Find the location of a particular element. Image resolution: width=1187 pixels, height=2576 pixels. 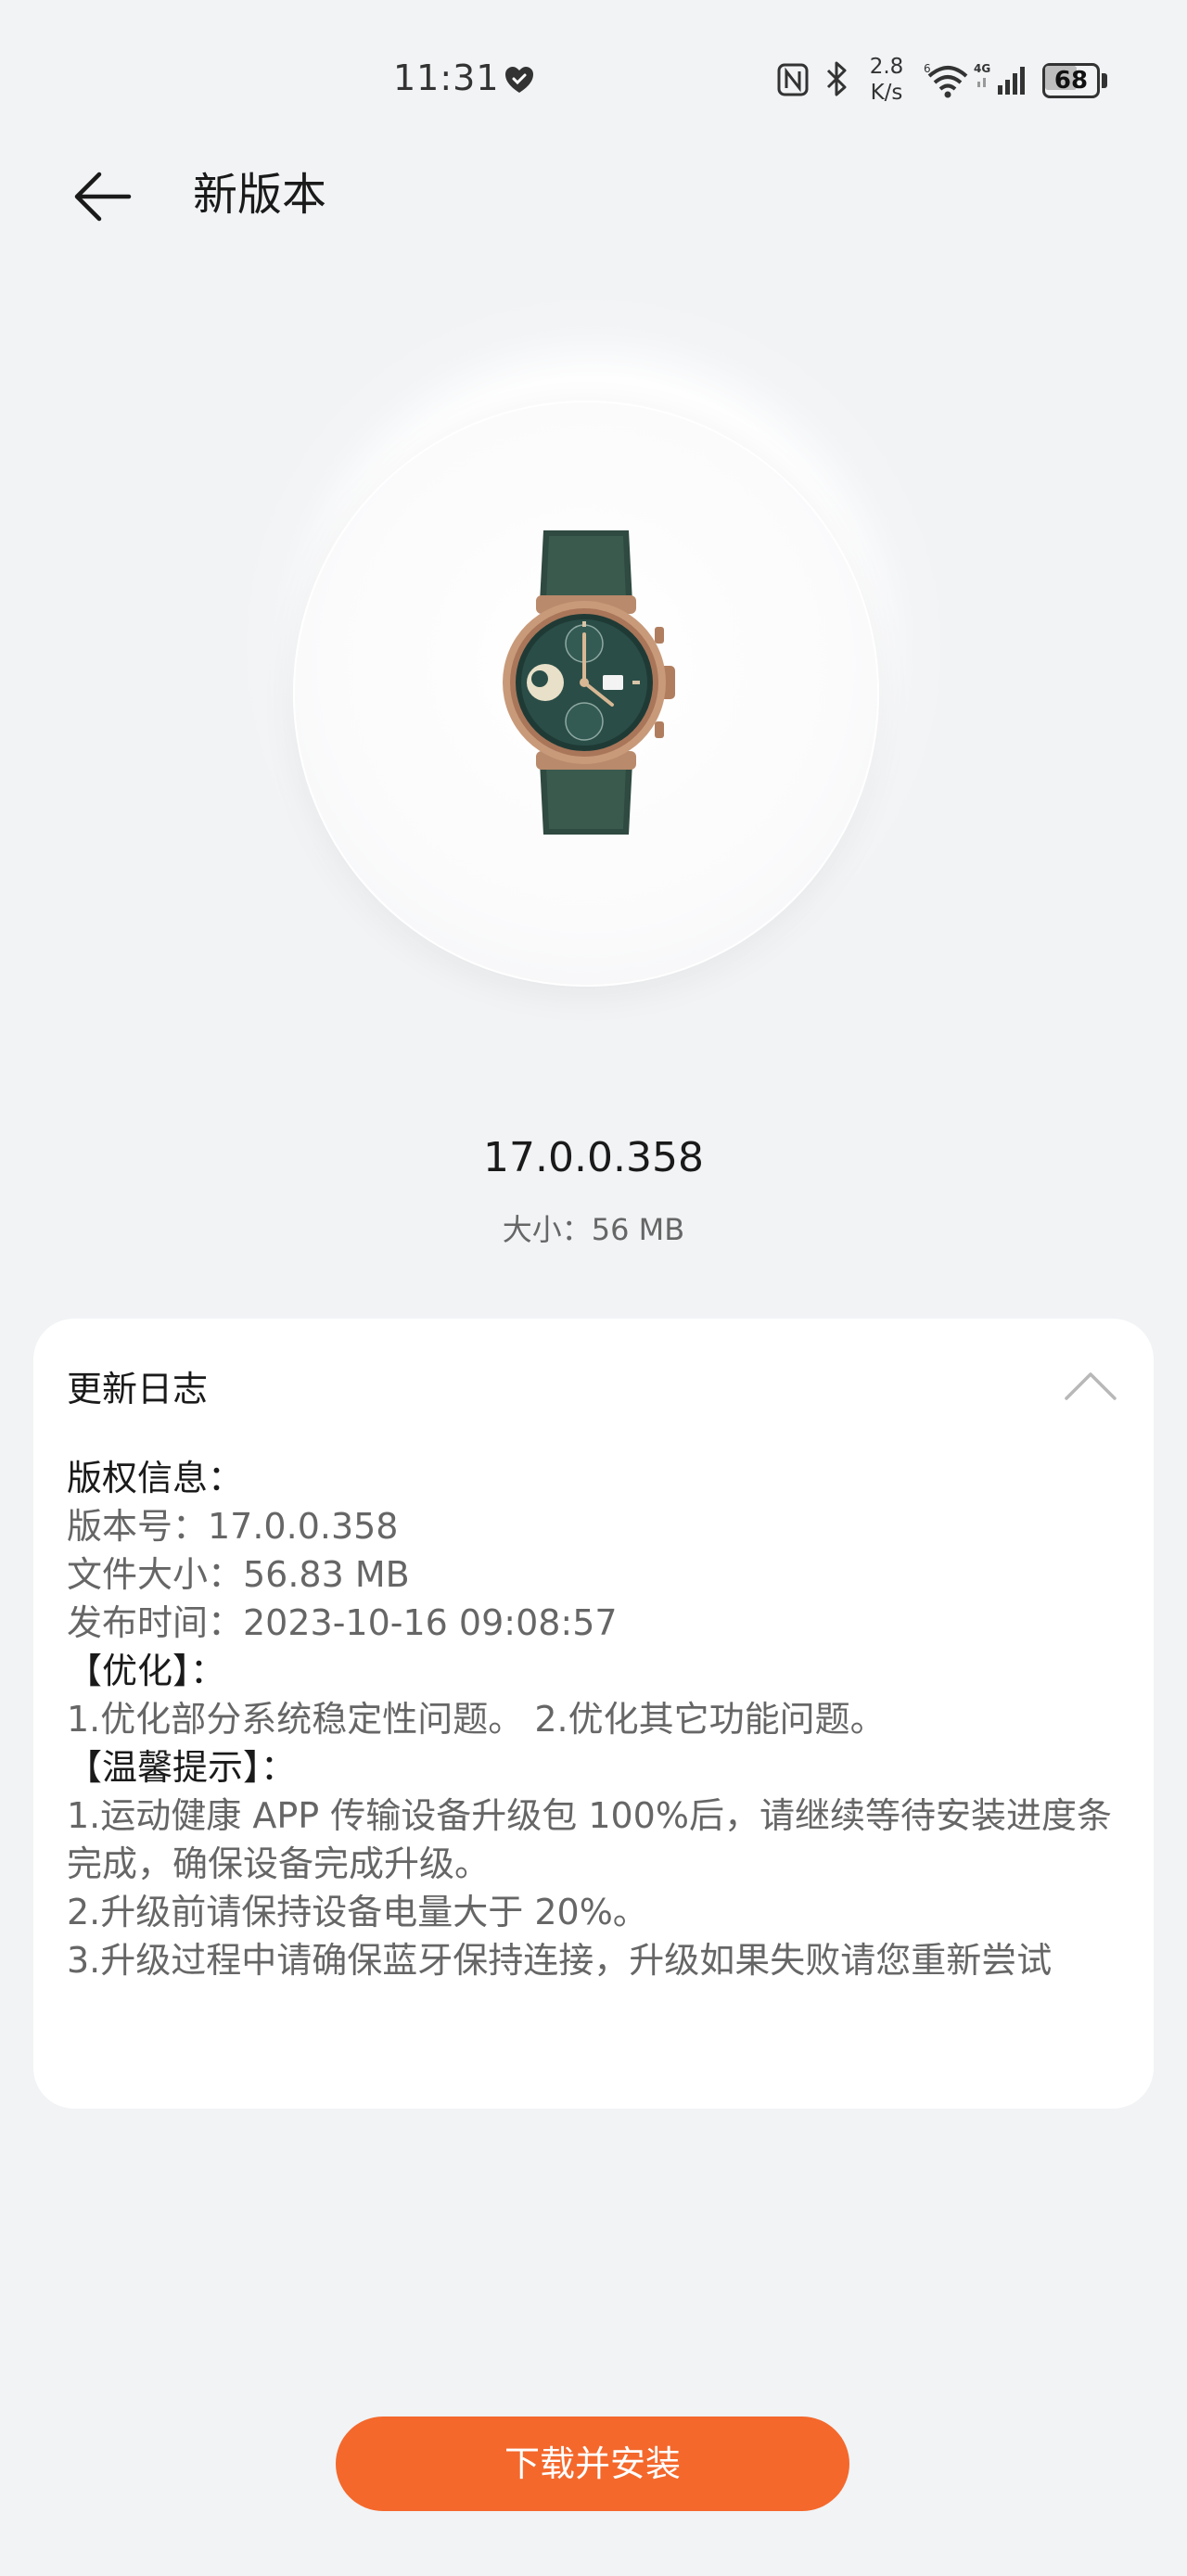

status-time: 11:31 is located at coordinates (446, 77).